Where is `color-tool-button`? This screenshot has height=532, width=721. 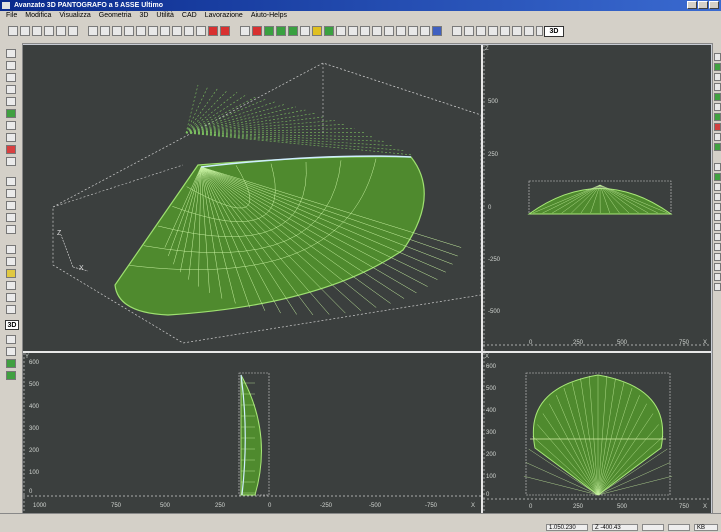
color-tool-button is located at coordinates (213, 31).